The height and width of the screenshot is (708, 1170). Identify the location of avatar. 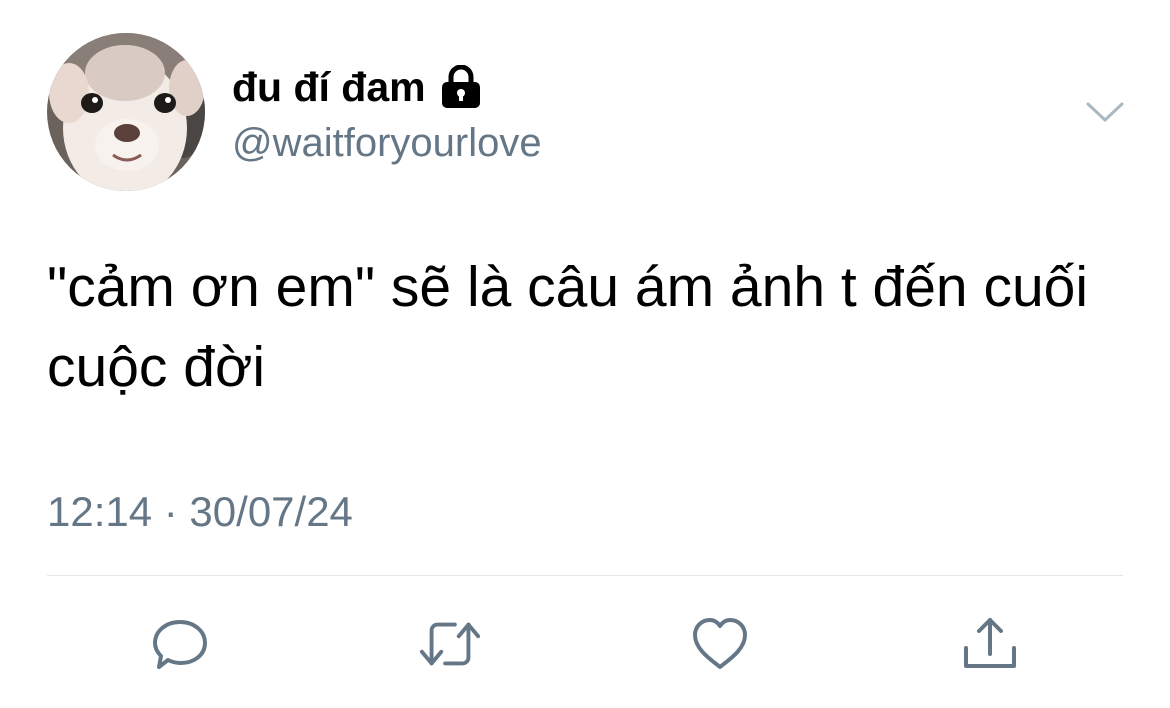
(126, 112).